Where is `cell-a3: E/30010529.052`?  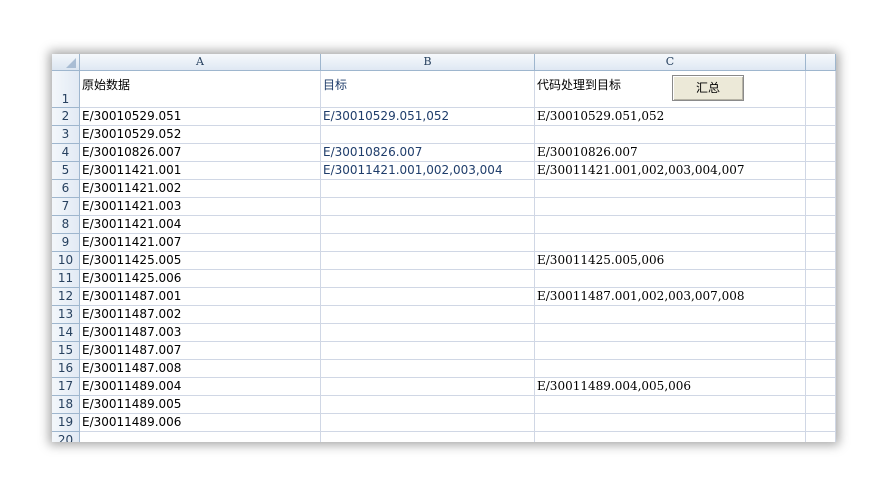 cell-a3: E/30010529.052 is located at coordinates (200, 135).